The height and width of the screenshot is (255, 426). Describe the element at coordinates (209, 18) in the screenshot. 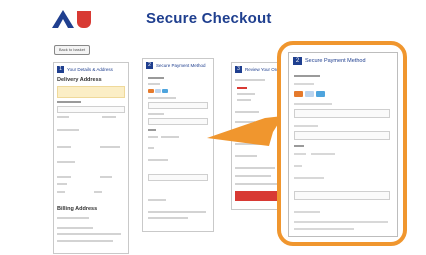

I see `page-title: Secure Checkout` at that location.